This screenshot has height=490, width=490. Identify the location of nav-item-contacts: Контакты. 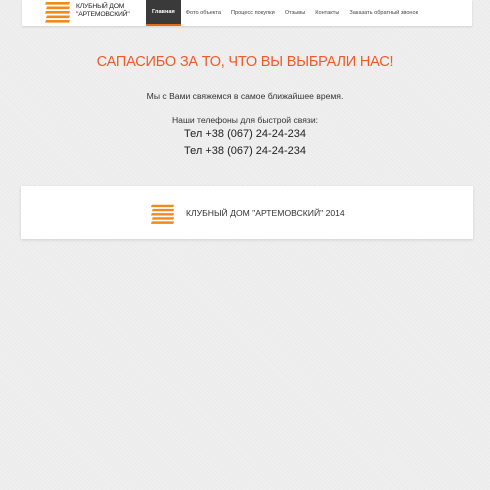
(327, 13).